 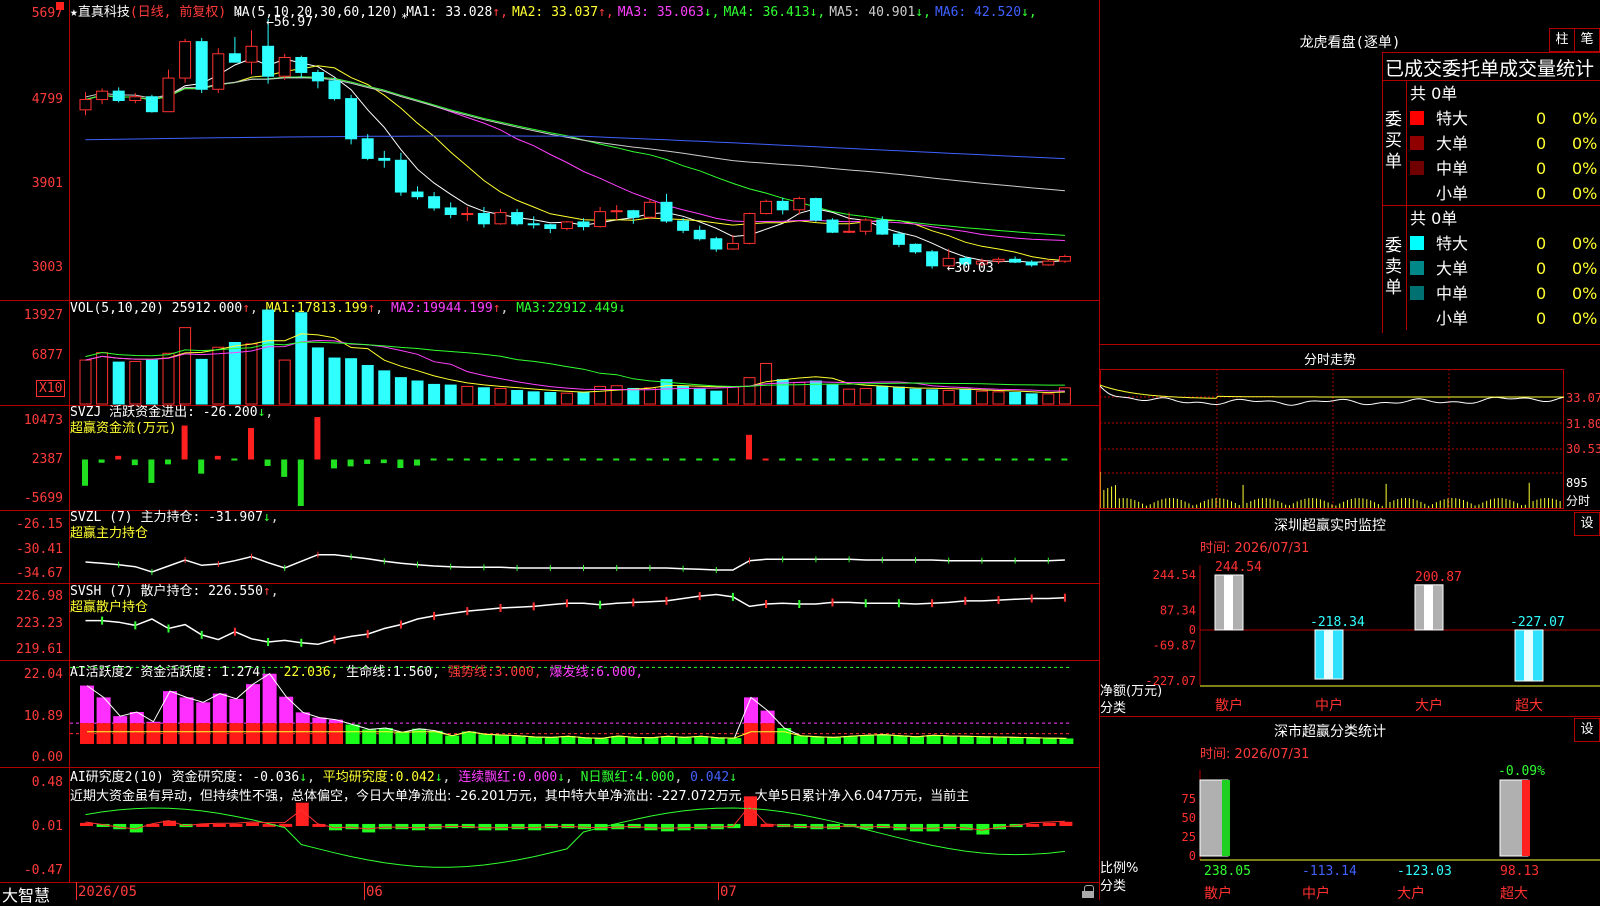 What do you see at coordinates (34, 352) in the screenshot?
I see `vol-y-axis: 13927 6877 X10` at bounding box center [34, 352].